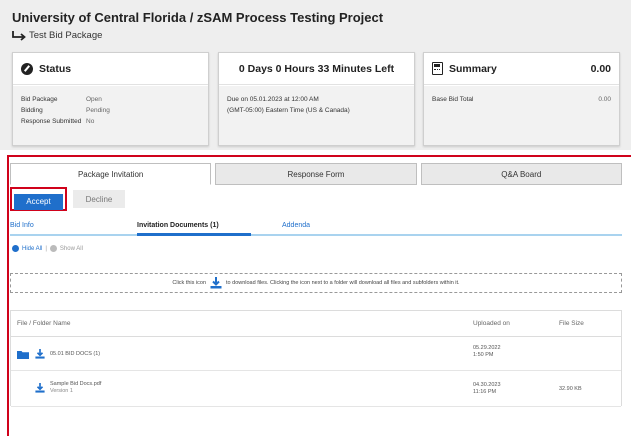 This screenshot has width=631, height=436. What do you see at coordinates (487, 348) in the screenshot?
I see `folder-uploaded-date: 05.29.2022` at bounding box center [487, 348].